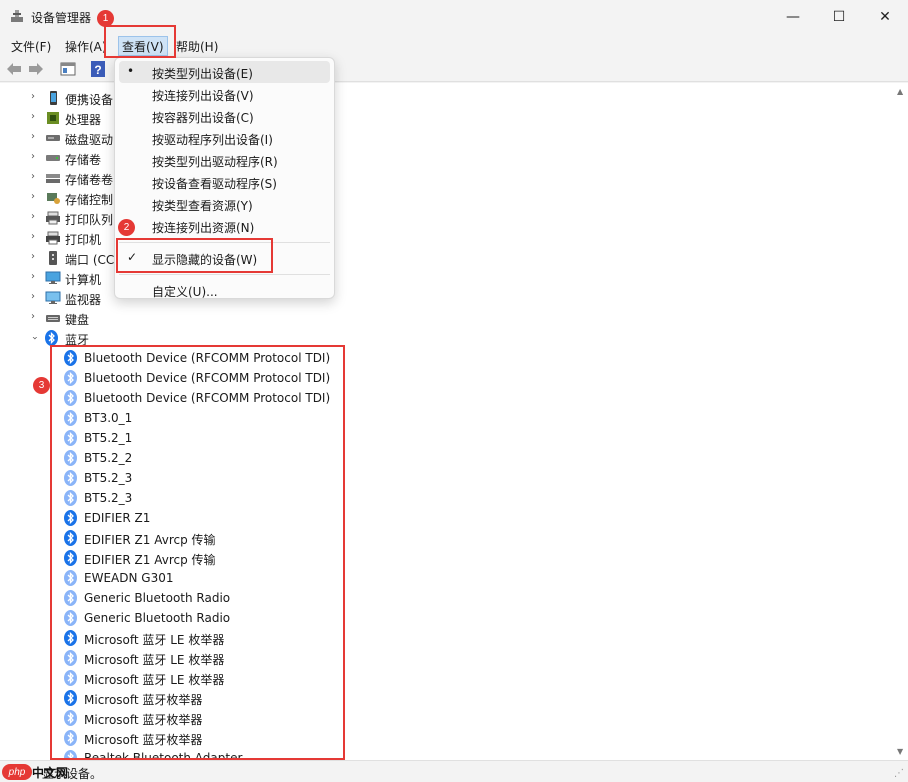 The height and width of the screenshot is (782, 908). Describe the element at coordinates (454, 771) in the screenshot. I see `status-bar: 显示设备。` at that location.